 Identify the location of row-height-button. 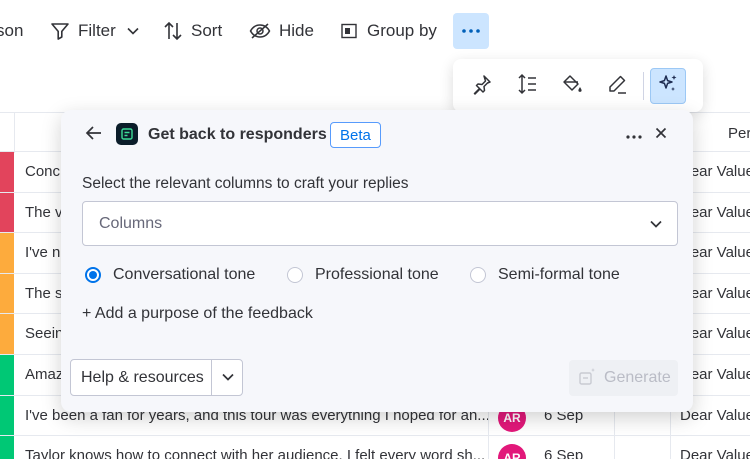
(527, 86).